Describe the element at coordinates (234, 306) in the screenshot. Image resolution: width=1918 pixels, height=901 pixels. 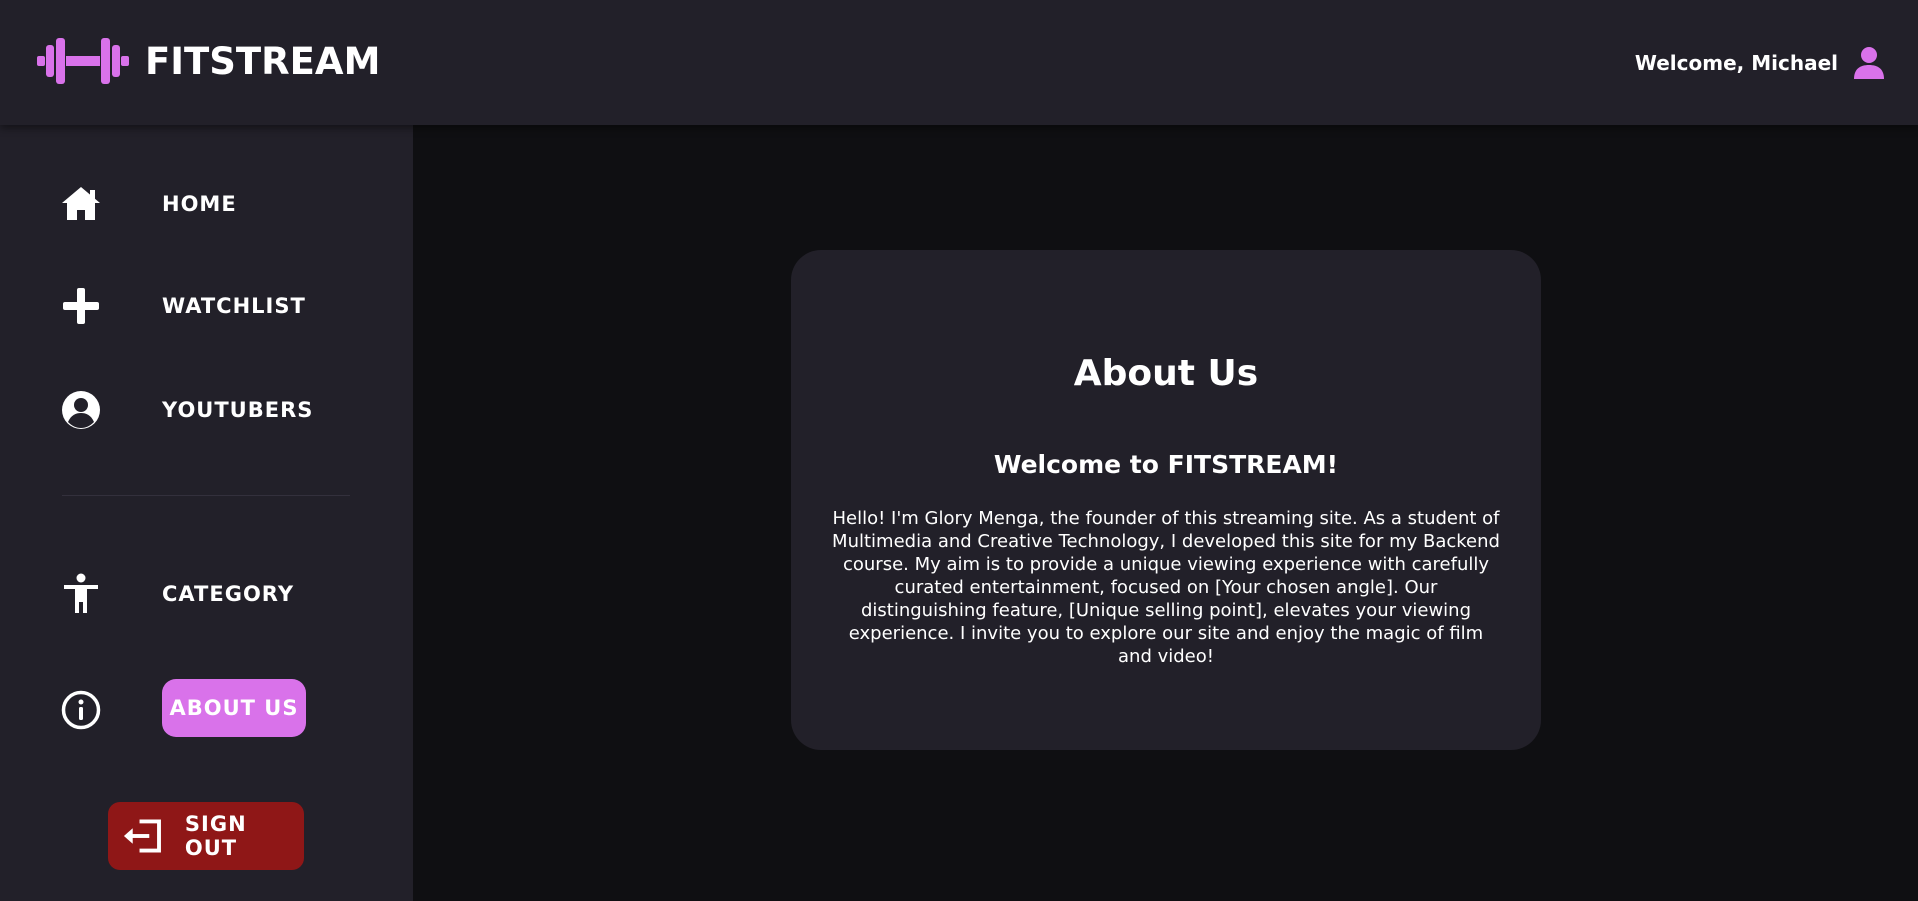
I see `sidebar-item-label: WATCHLIST` at that location.